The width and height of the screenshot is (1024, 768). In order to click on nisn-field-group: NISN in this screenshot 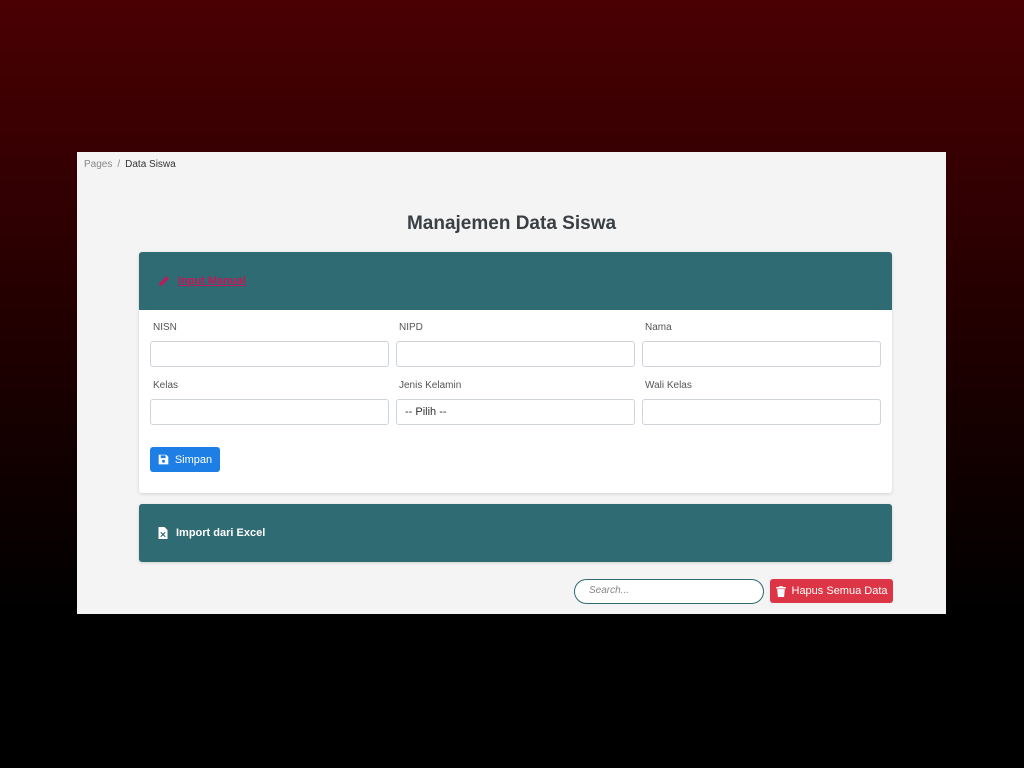, I will do `click(269, 344)`.